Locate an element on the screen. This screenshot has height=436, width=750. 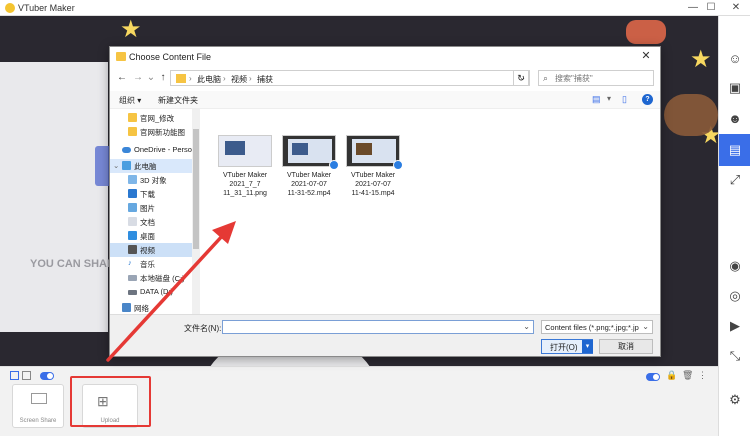
file-item: VTuber Maker 2021-07-07 11-31-52.mp4 is located at coordinates (309, 166).